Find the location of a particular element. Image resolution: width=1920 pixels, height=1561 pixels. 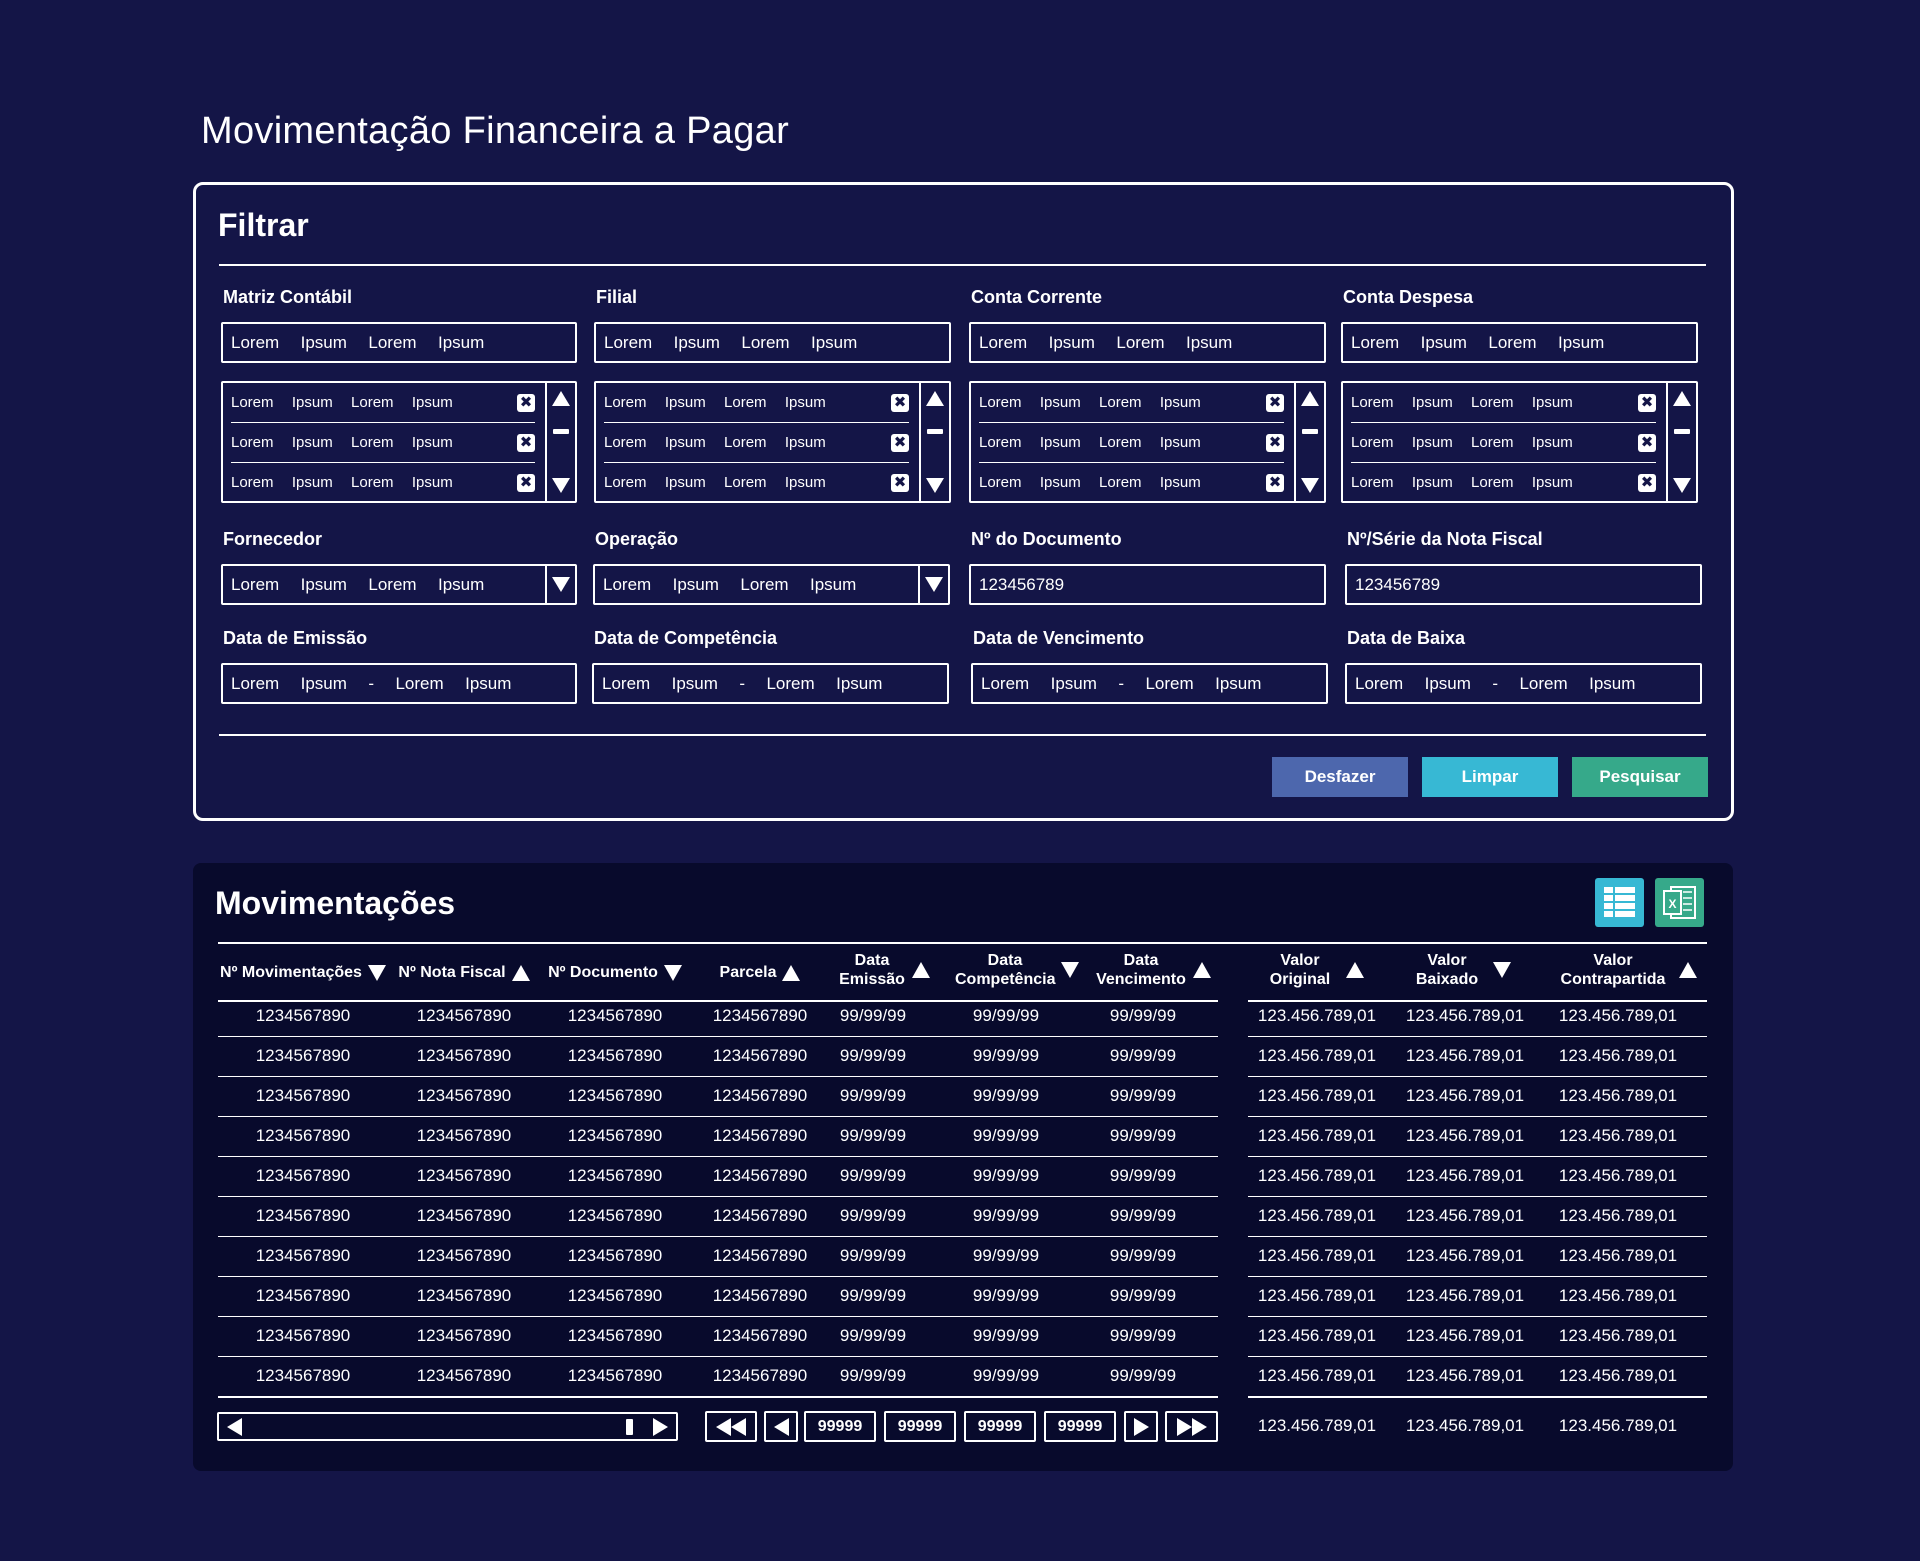

matriz-contabil-input: Lorem Ipsum Lorem Ipsum is located at coordinates (399, 342).